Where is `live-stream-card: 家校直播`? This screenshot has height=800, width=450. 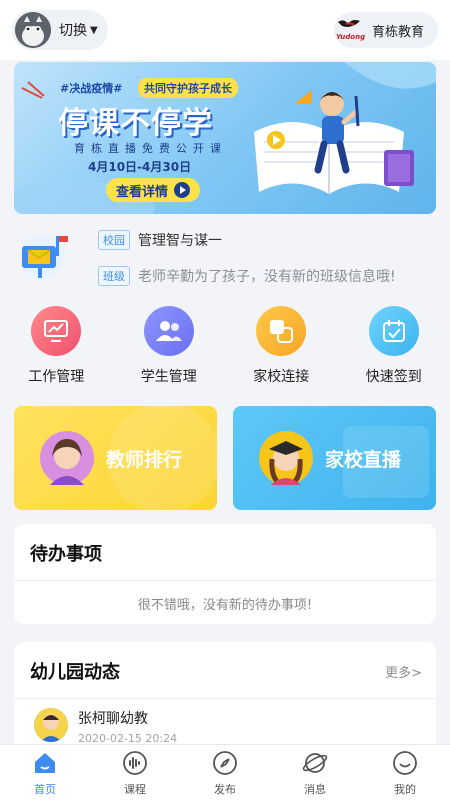
live-stream-card: 家校直播 is located at coordinates (334, 458).